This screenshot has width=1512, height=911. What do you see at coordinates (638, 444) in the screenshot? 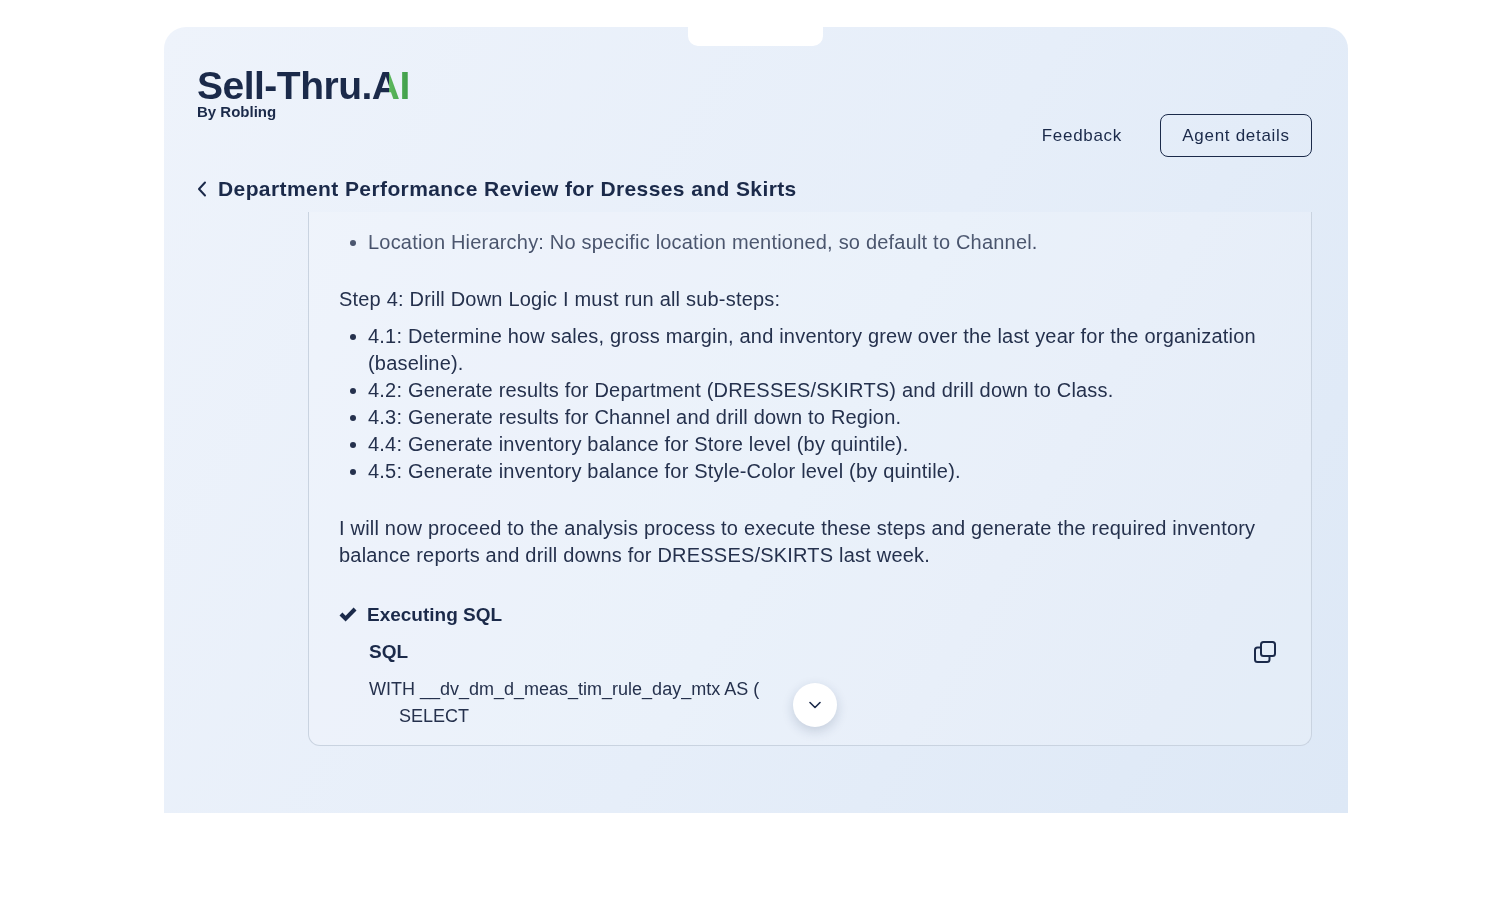
I see `list-item-text: 4.4: Generate inventory balance for Store level (by quintile).` at bounding box center [638, 444].